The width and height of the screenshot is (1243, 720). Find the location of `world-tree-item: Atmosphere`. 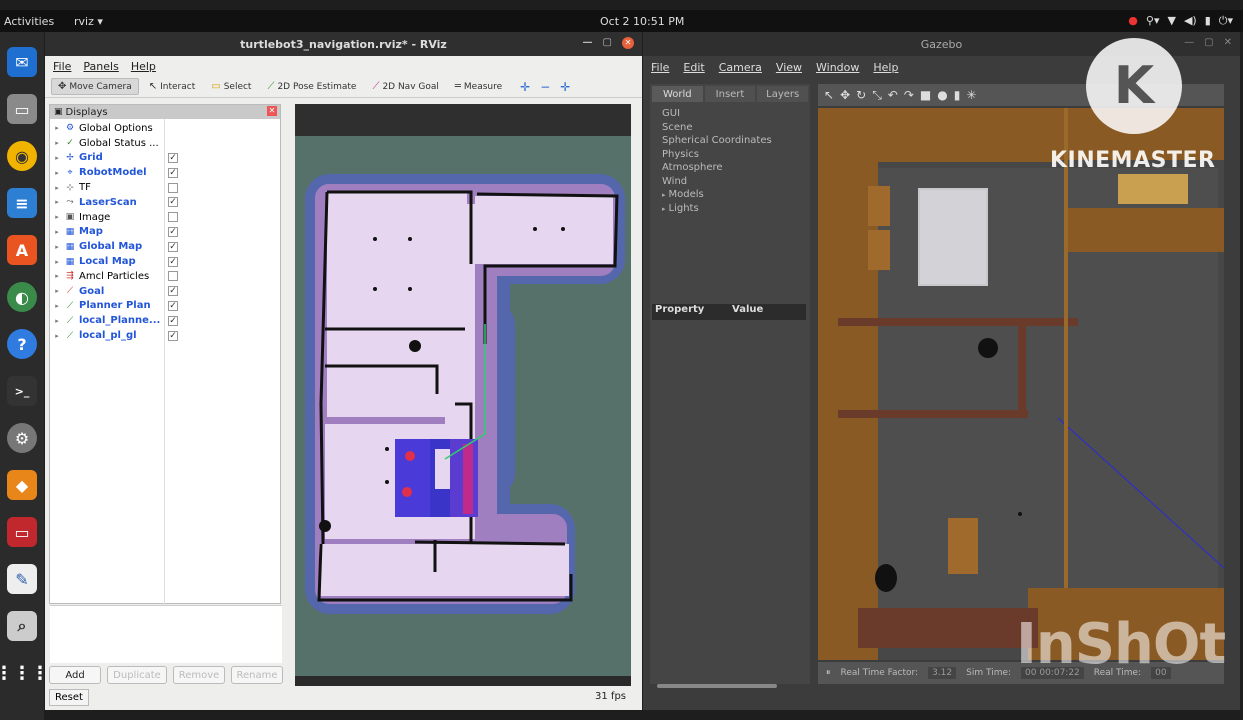

world-tree-item: Atmosphere is located at coordinates (736, 169).